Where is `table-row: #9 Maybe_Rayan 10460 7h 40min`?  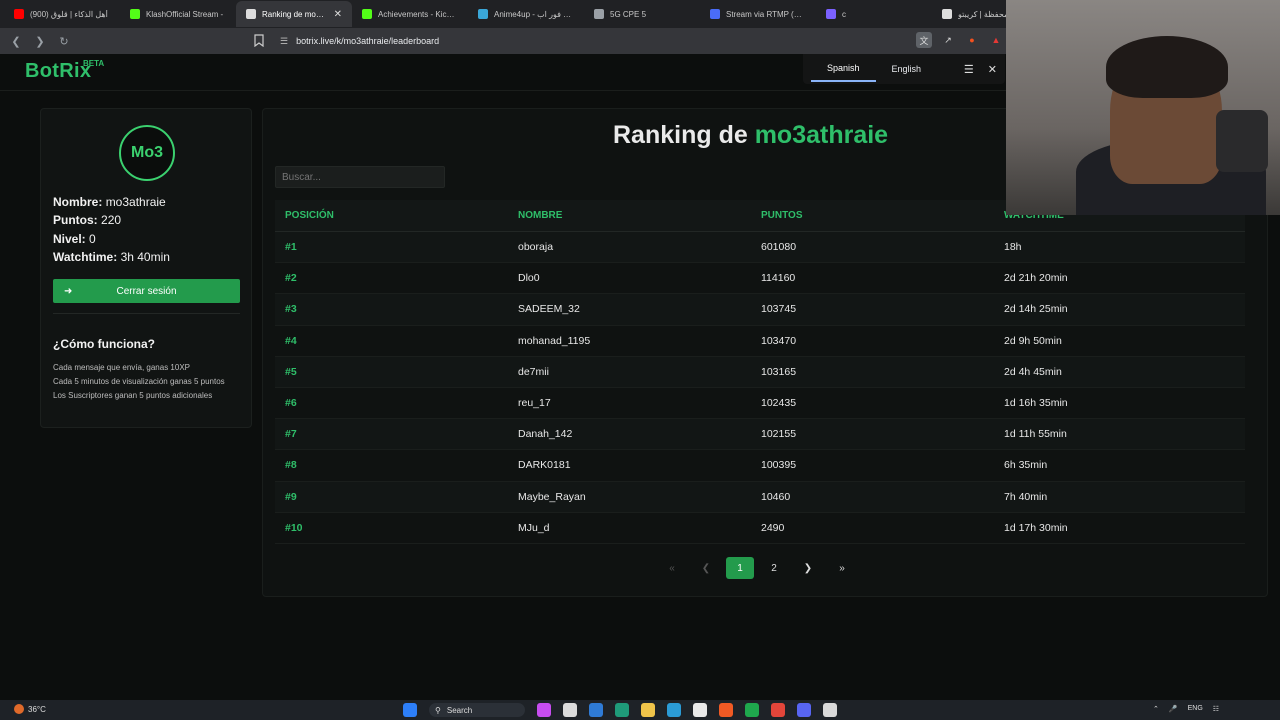
table-row: #9 Maybe_Rayan 10460 7h 40min is located at coordinates (760, 497).